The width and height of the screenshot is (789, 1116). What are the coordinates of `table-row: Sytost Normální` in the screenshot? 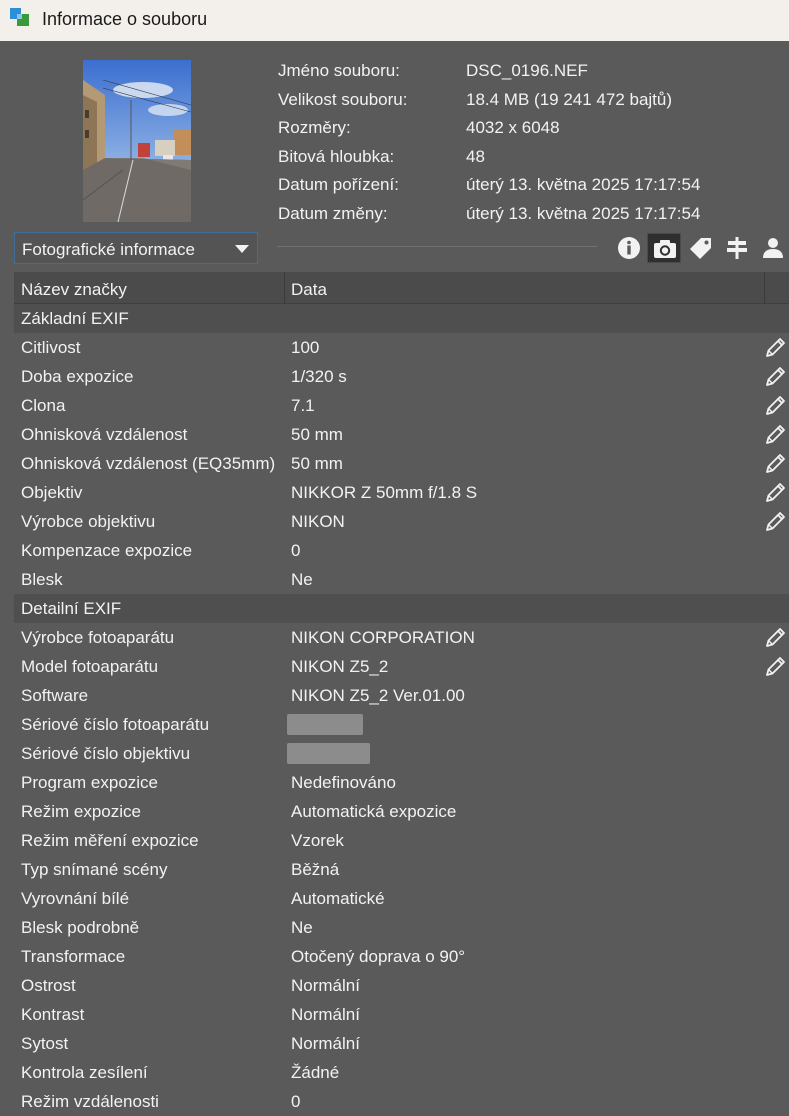 It's located at (401, 1043).